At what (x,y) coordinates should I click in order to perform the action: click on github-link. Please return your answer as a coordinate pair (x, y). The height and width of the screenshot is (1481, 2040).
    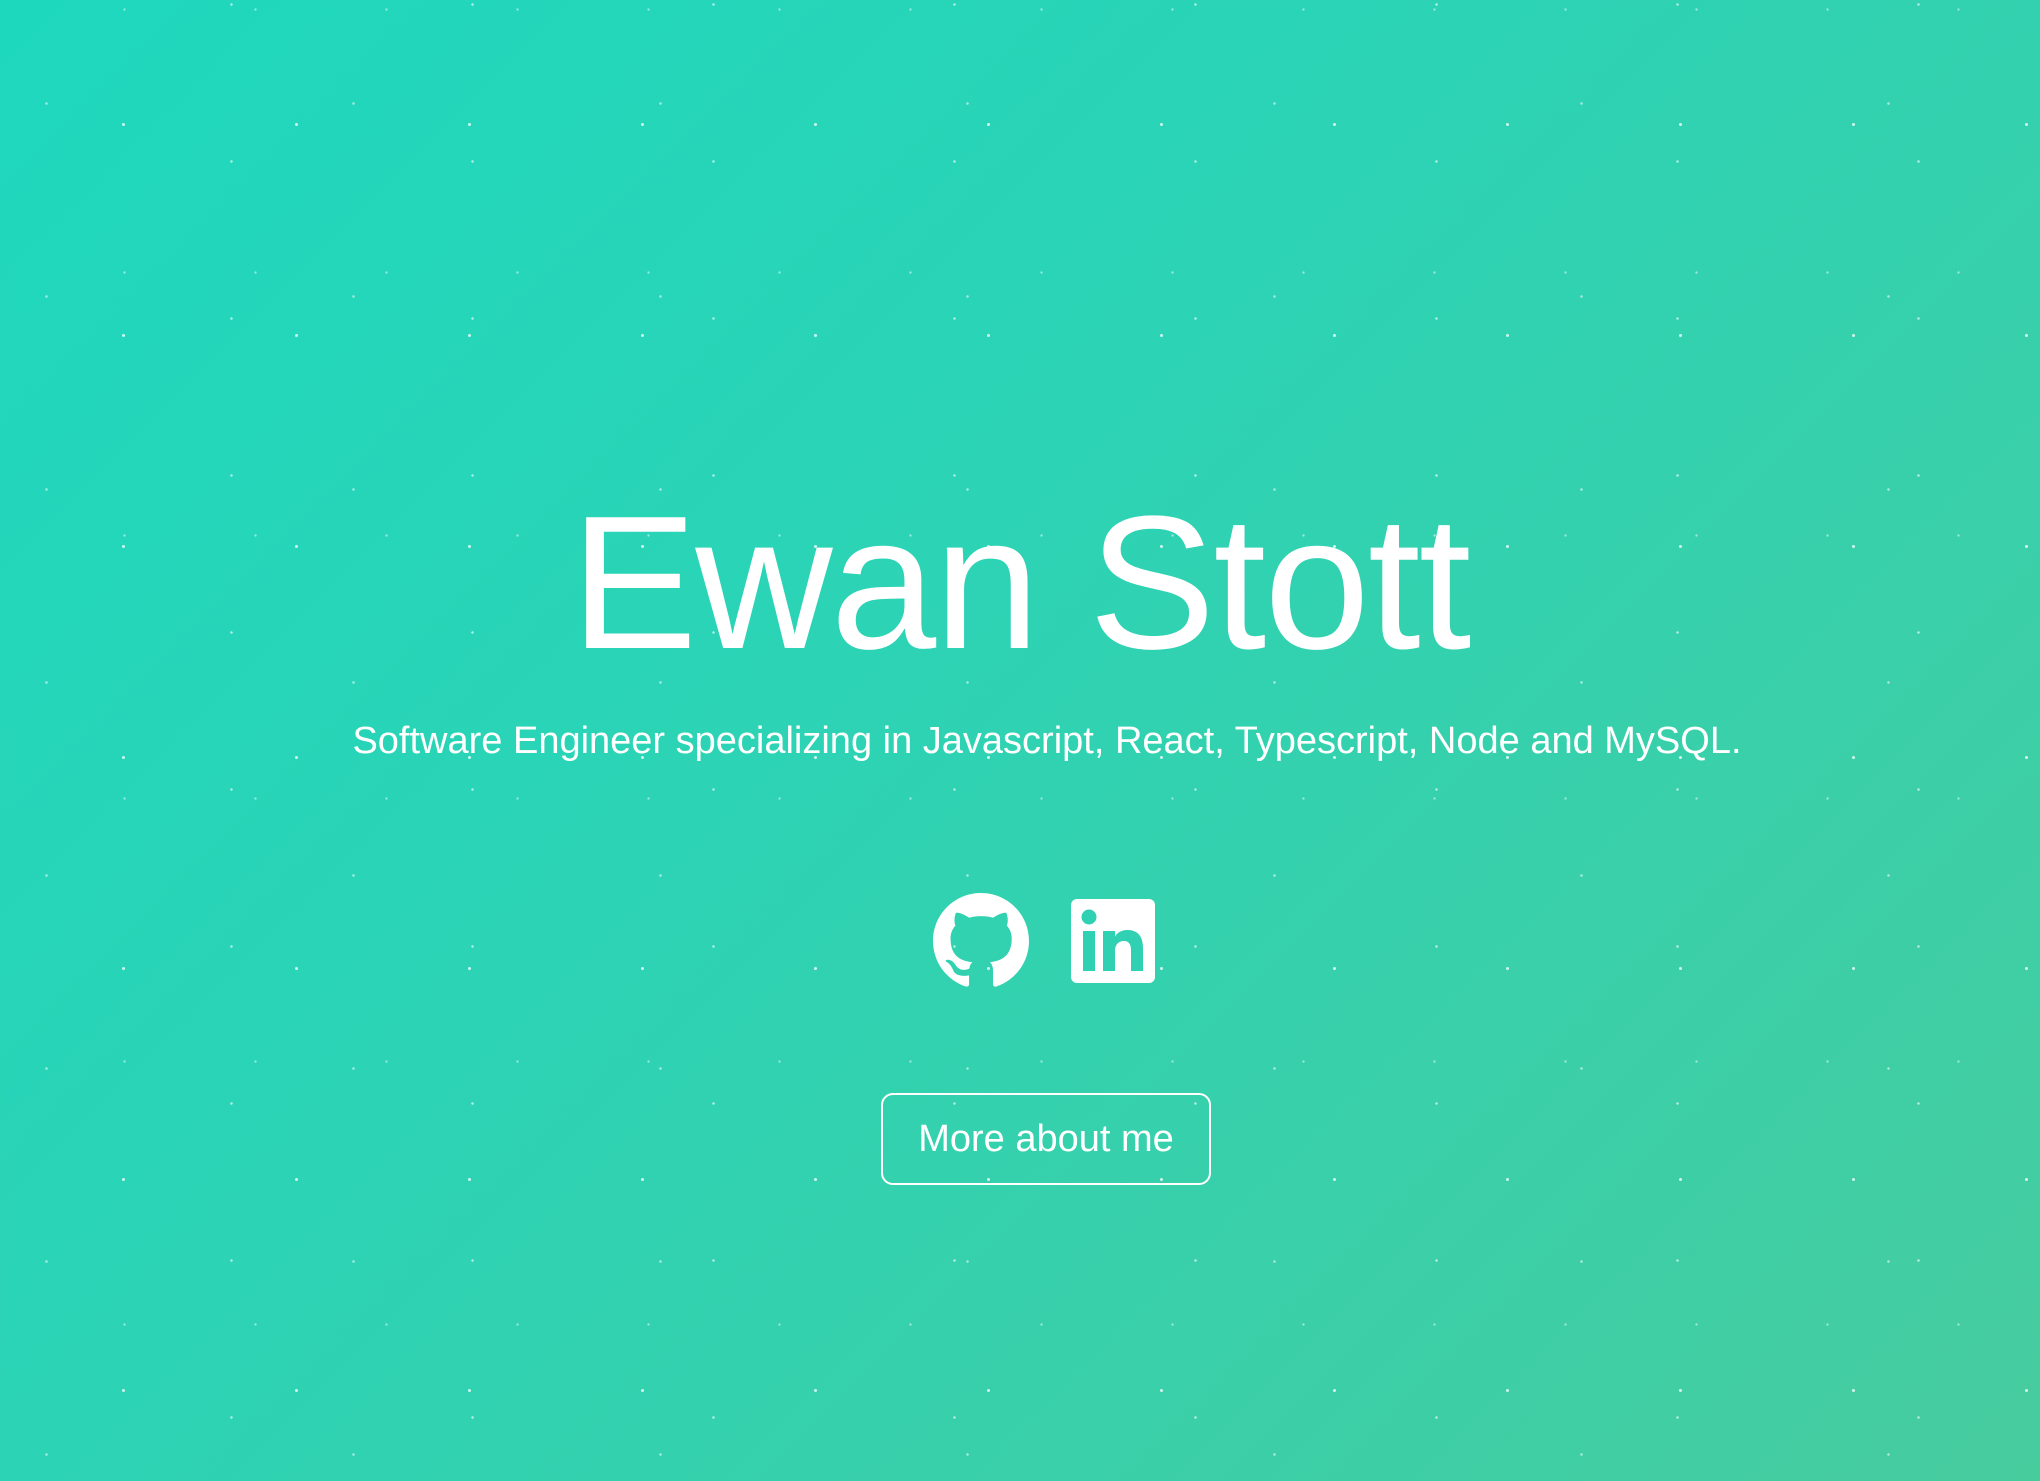
    Looking at the image, I should click on (981, 941).